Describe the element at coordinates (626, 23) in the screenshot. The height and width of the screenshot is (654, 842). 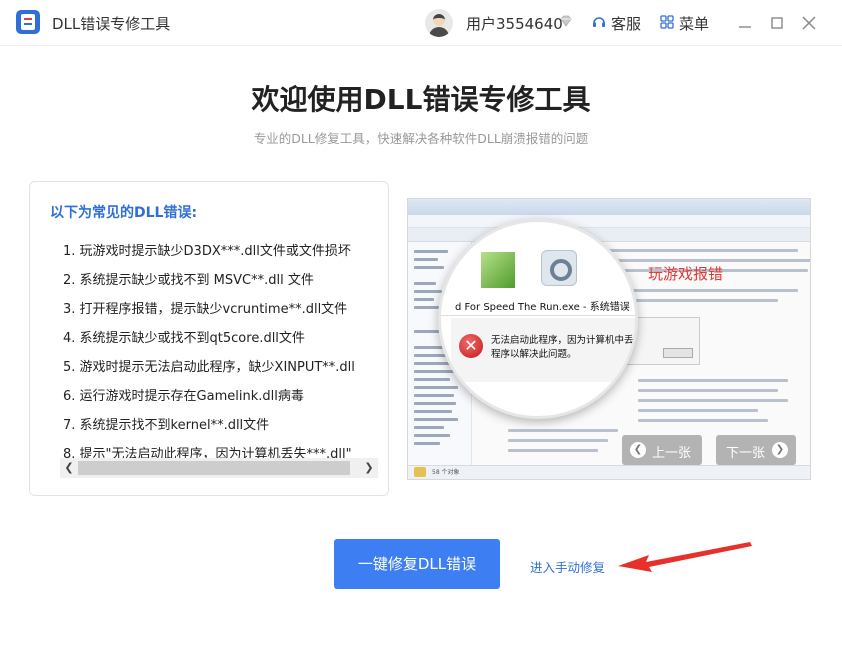
I see `service-button: 客服` at that location.